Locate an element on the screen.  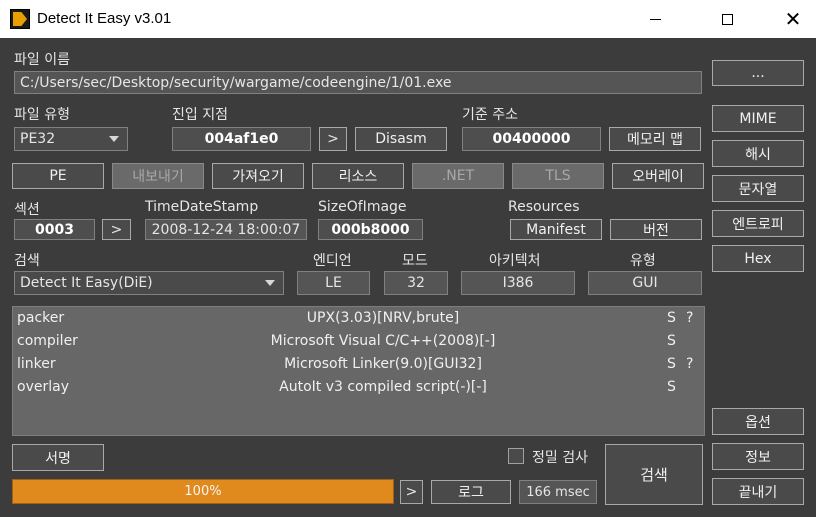
type-label: 유형 is located at coordinates (643, 261).